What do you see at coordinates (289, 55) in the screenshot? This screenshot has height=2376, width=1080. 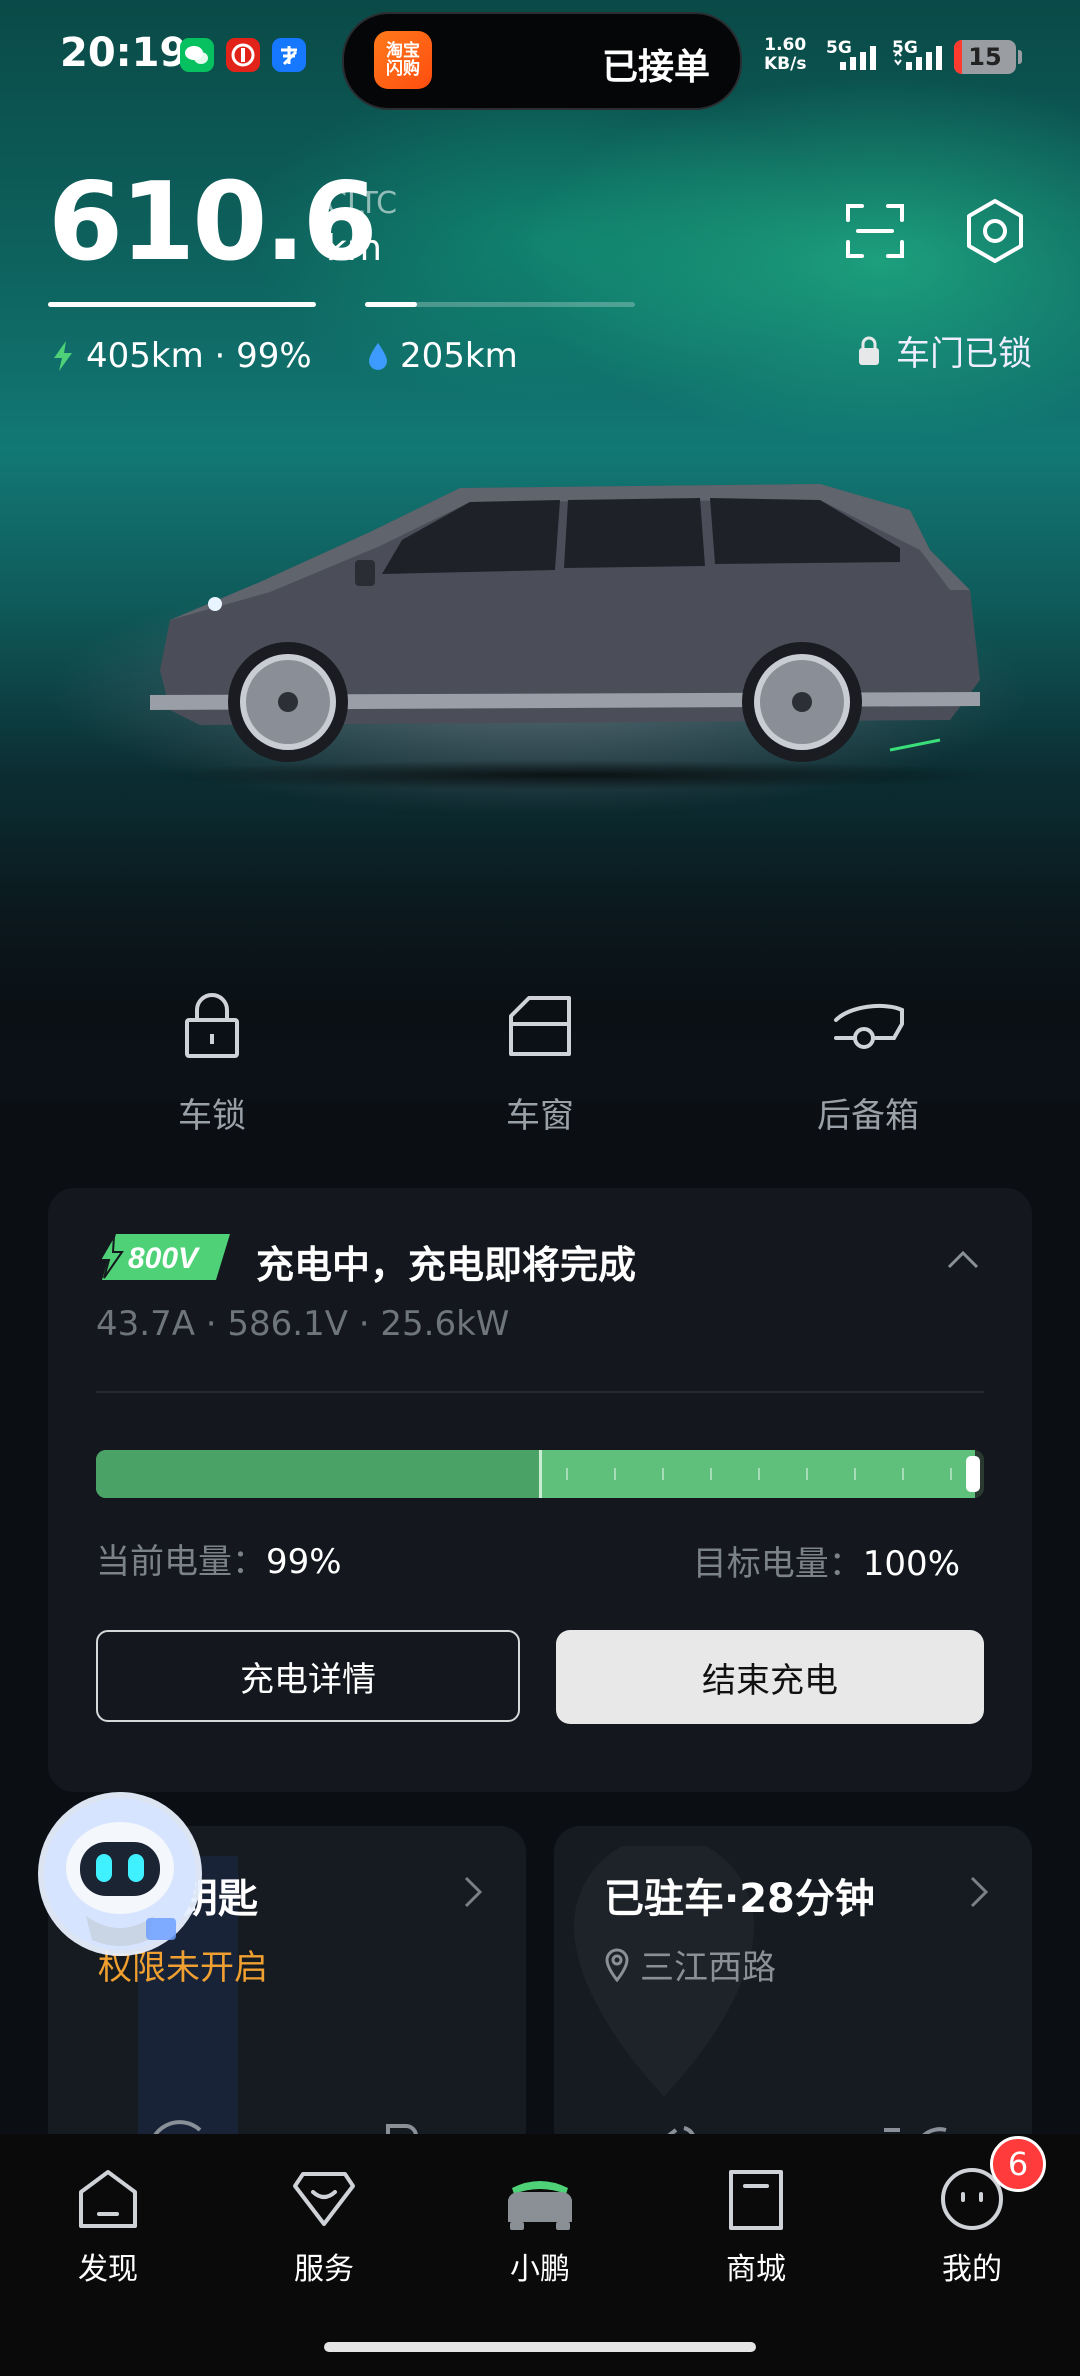 I see `alipay-icon` at bounding box center [289, 55].